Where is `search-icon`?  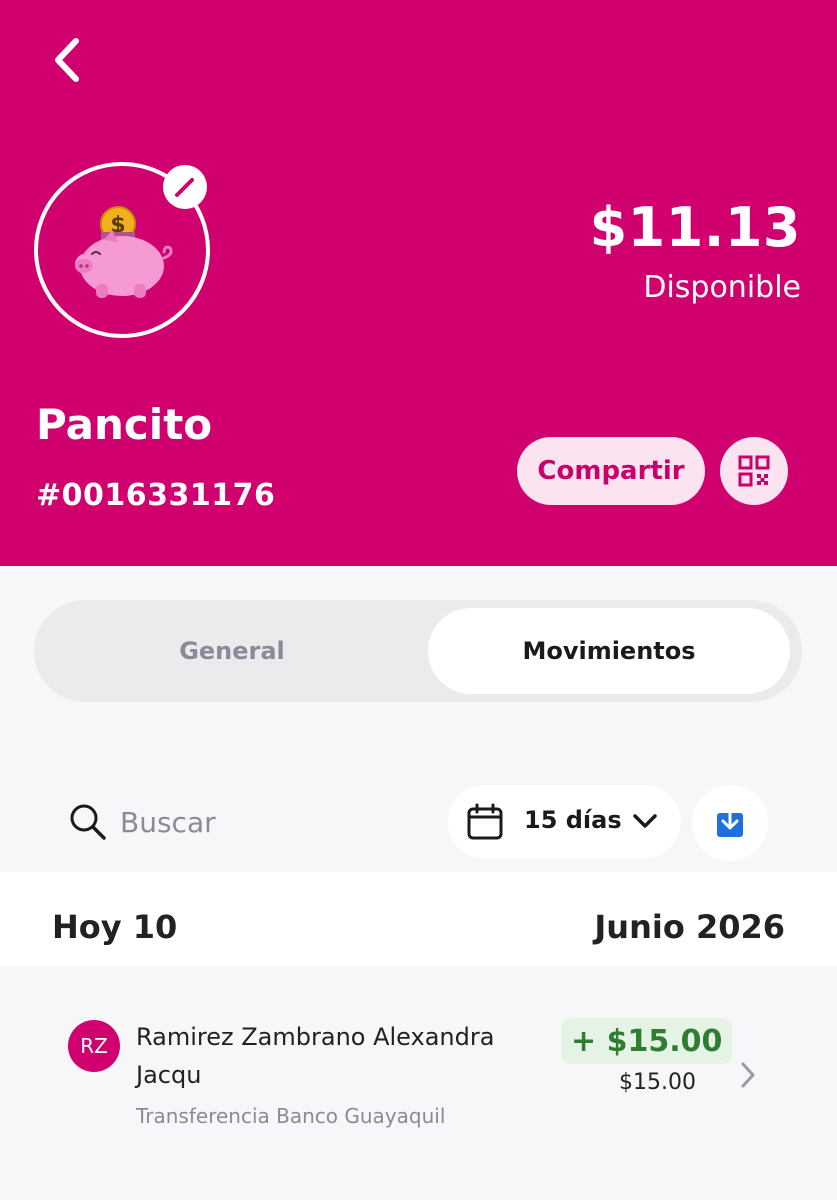 search-icon is located at coordinates (88, 822).